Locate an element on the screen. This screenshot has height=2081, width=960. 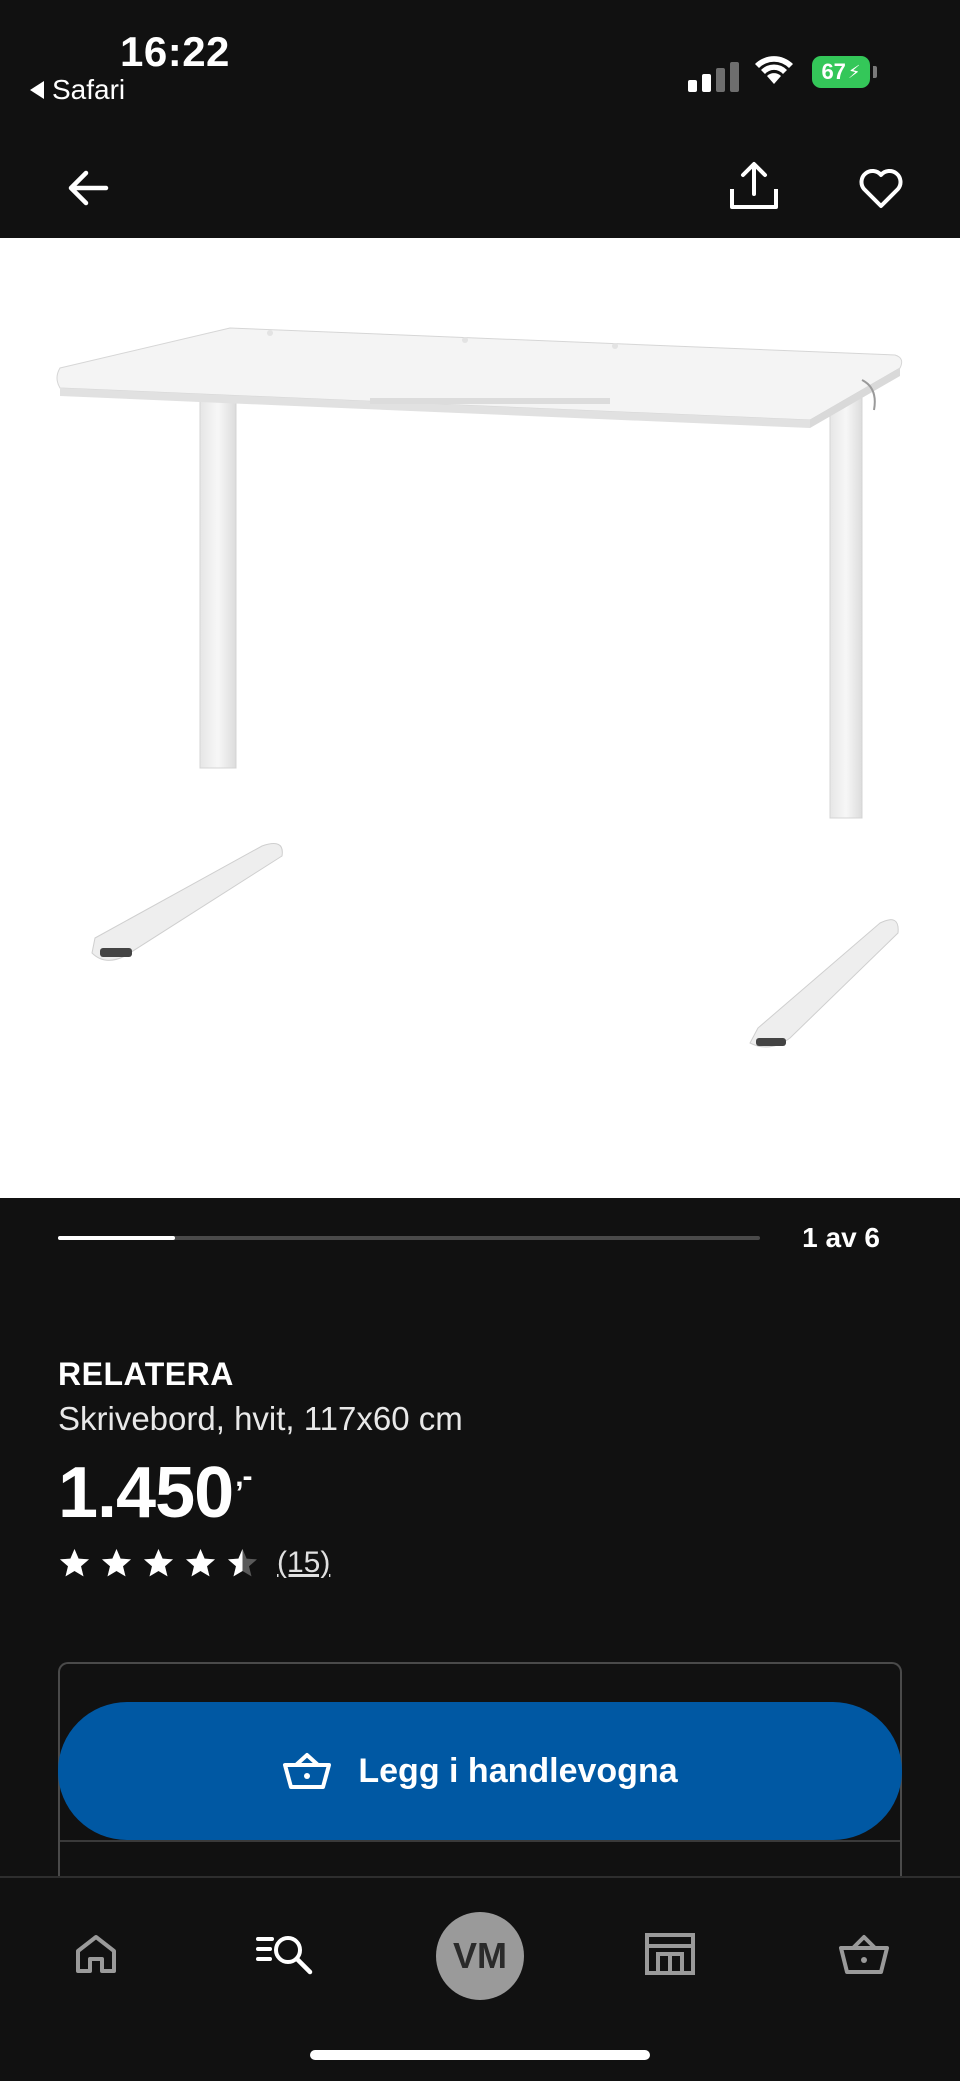
gallery-progress-fill is located at coordinates (117, 1238).